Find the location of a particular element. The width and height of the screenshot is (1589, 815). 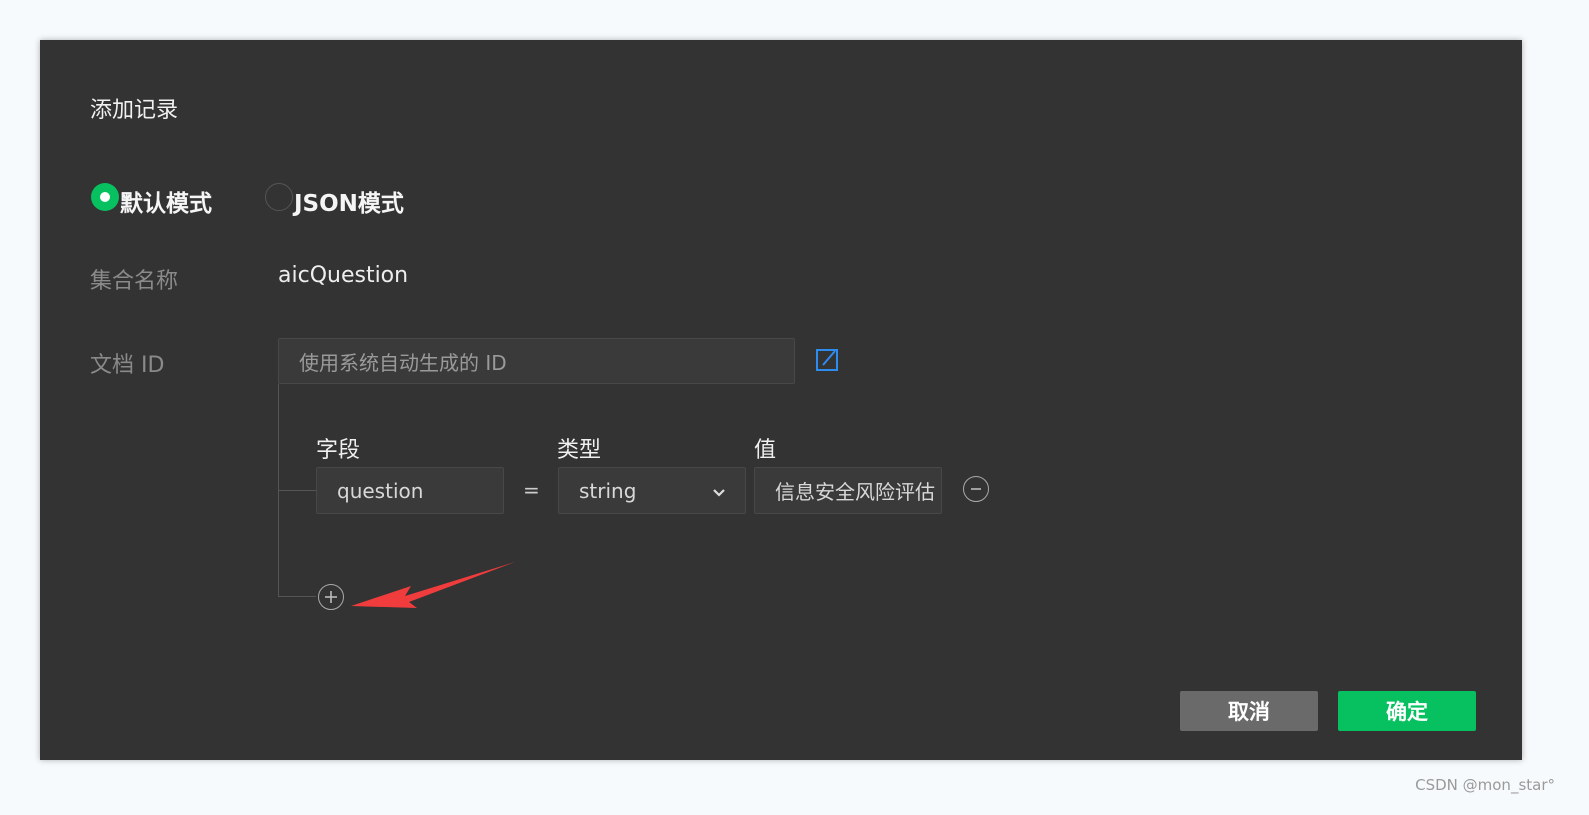

dialog-title: 添加记录 is located at coordinates (134, 110).